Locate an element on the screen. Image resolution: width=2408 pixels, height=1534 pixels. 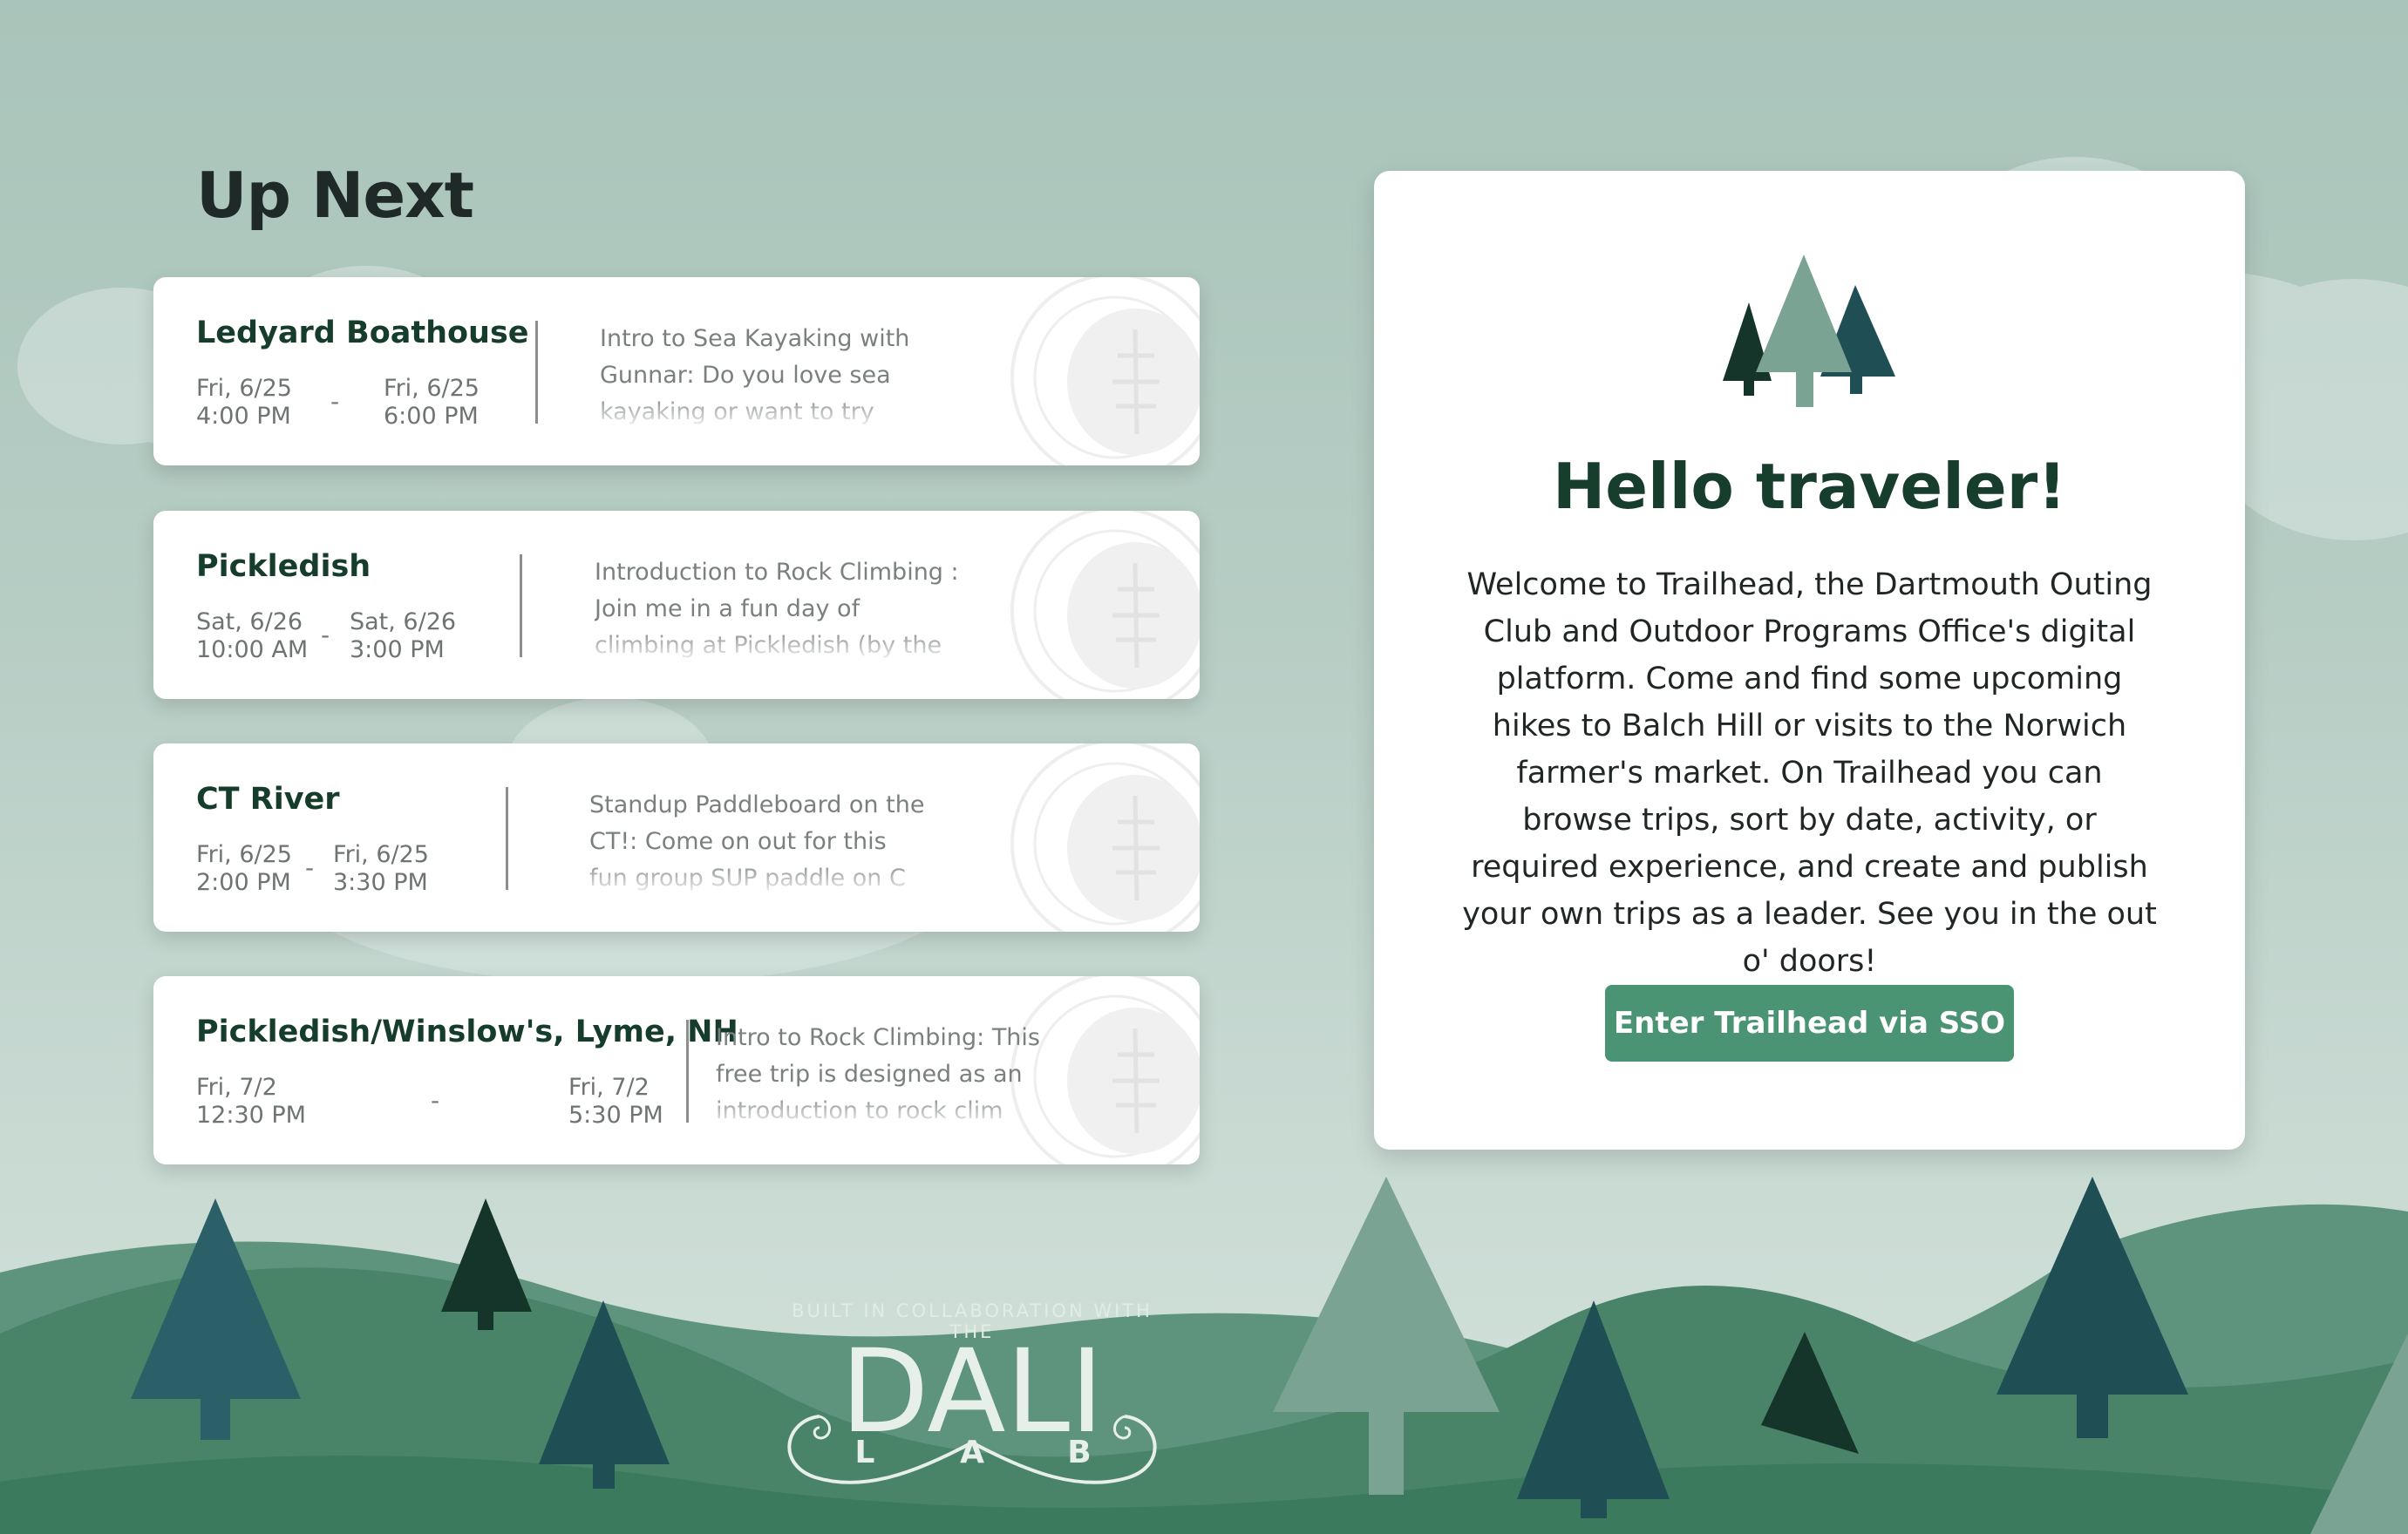
logo-letter-l: L is located at coordinates (865, 1452).